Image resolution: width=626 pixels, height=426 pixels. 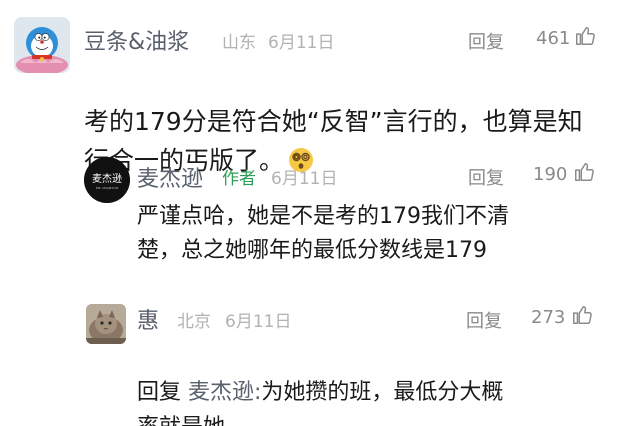 What do you see at coordinates (323, 234) in the screenshot?
I see `comment-text: 严谨点哈，她是不是考的179我们不清 楚，总之她哪年的最低分数线是179` at bounding box center [323, 234].